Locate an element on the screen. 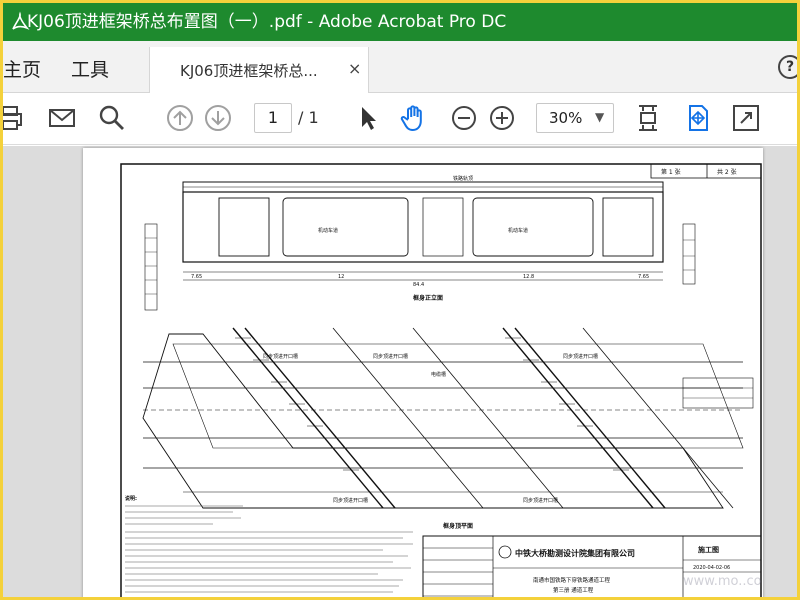 This screenshot has width=800, height=600. plan-label-4: 同步顶进开口槽 is located at coordinates (350, 500).